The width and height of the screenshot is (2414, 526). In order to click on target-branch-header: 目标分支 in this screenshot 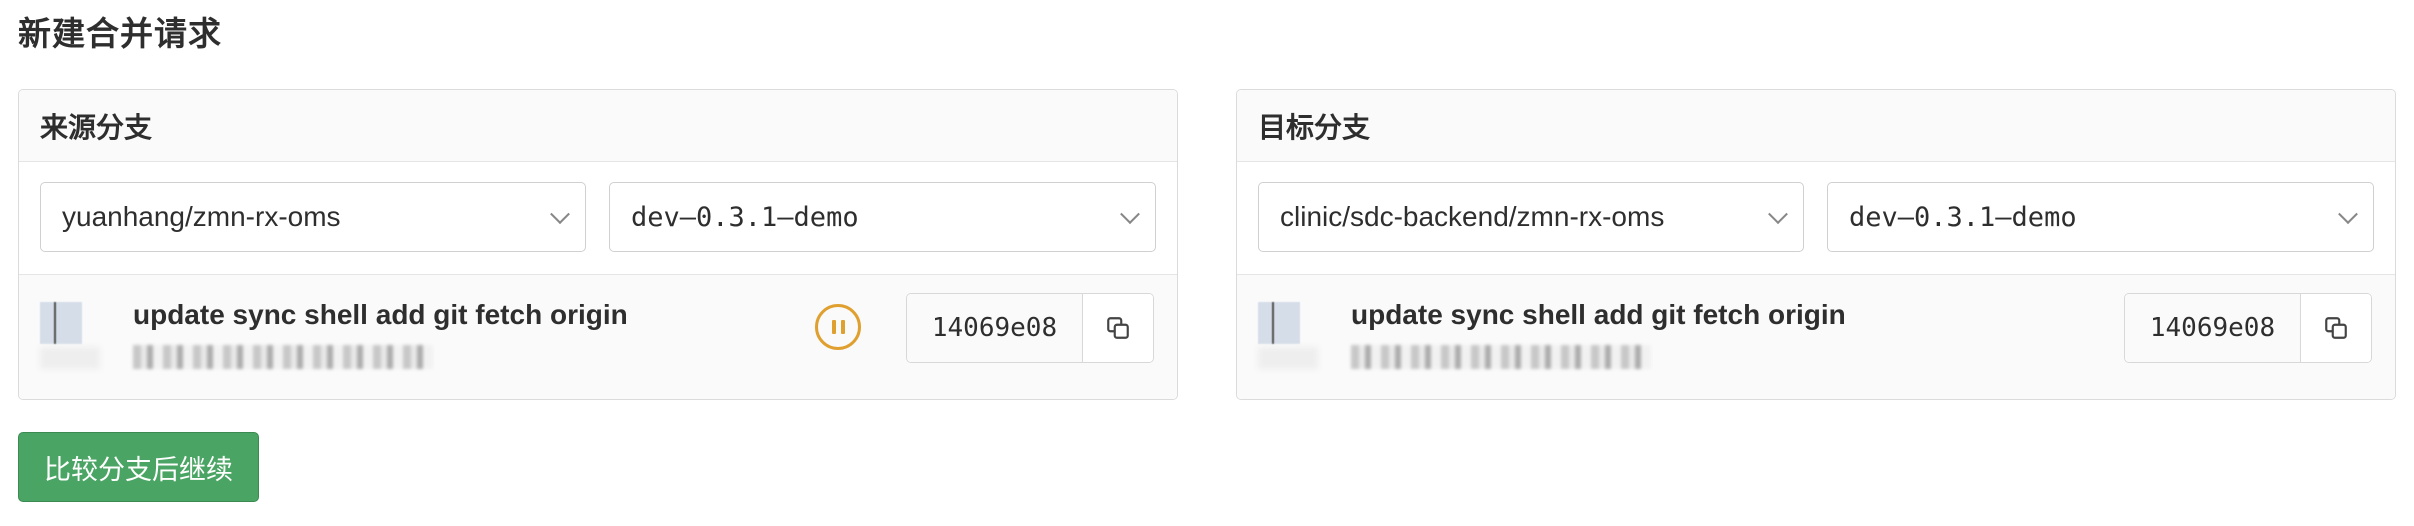, I will do `click(1816, 126)`.